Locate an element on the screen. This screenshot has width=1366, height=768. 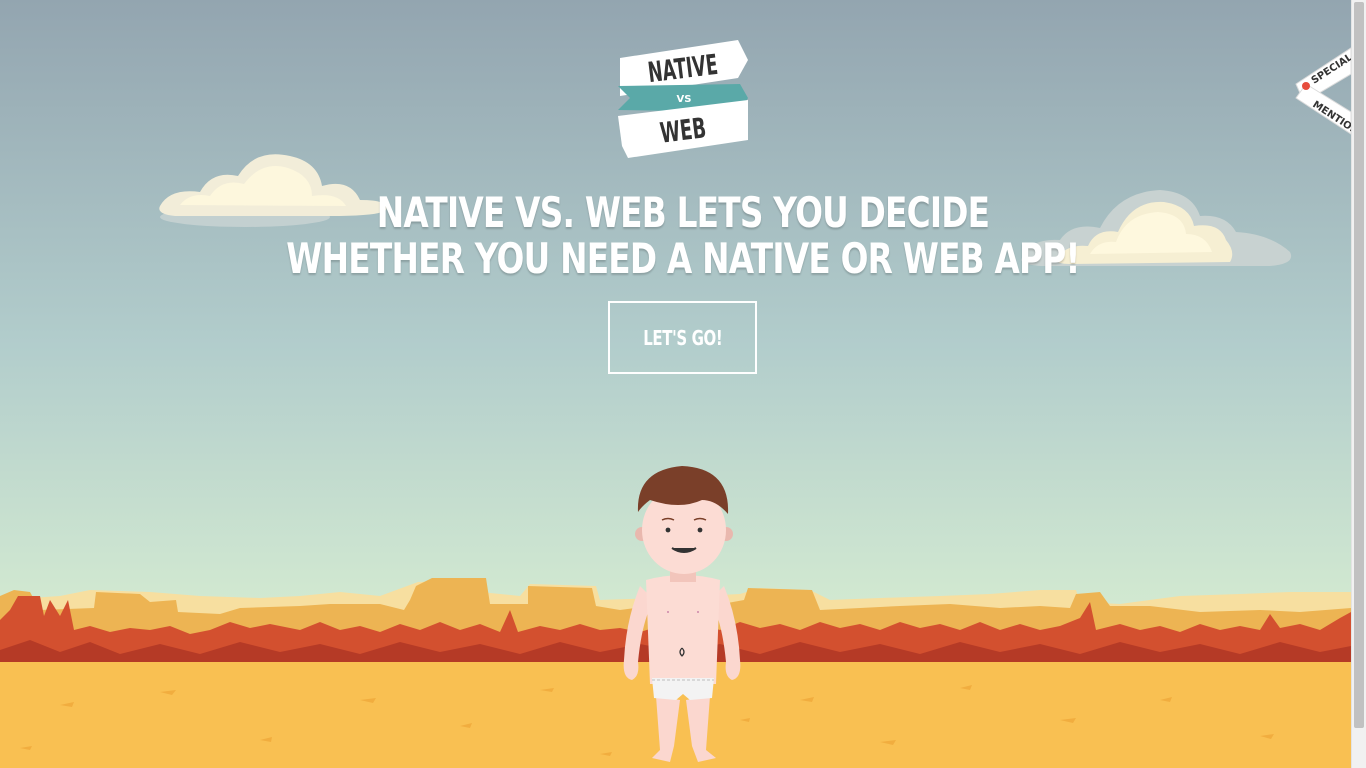
headline-line-1: NATIVE VS. WEB LETS YOU DECIDE is located at coordinates (683, 212).